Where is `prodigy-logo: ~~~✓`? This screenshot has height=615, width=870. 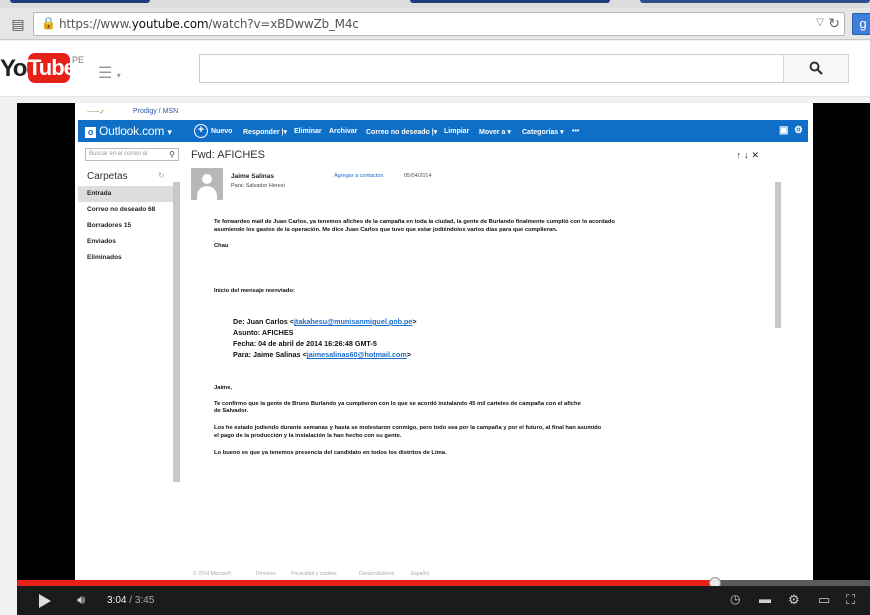 prodigy-logo: ~~~✓ is located at coordinates (96, 112).